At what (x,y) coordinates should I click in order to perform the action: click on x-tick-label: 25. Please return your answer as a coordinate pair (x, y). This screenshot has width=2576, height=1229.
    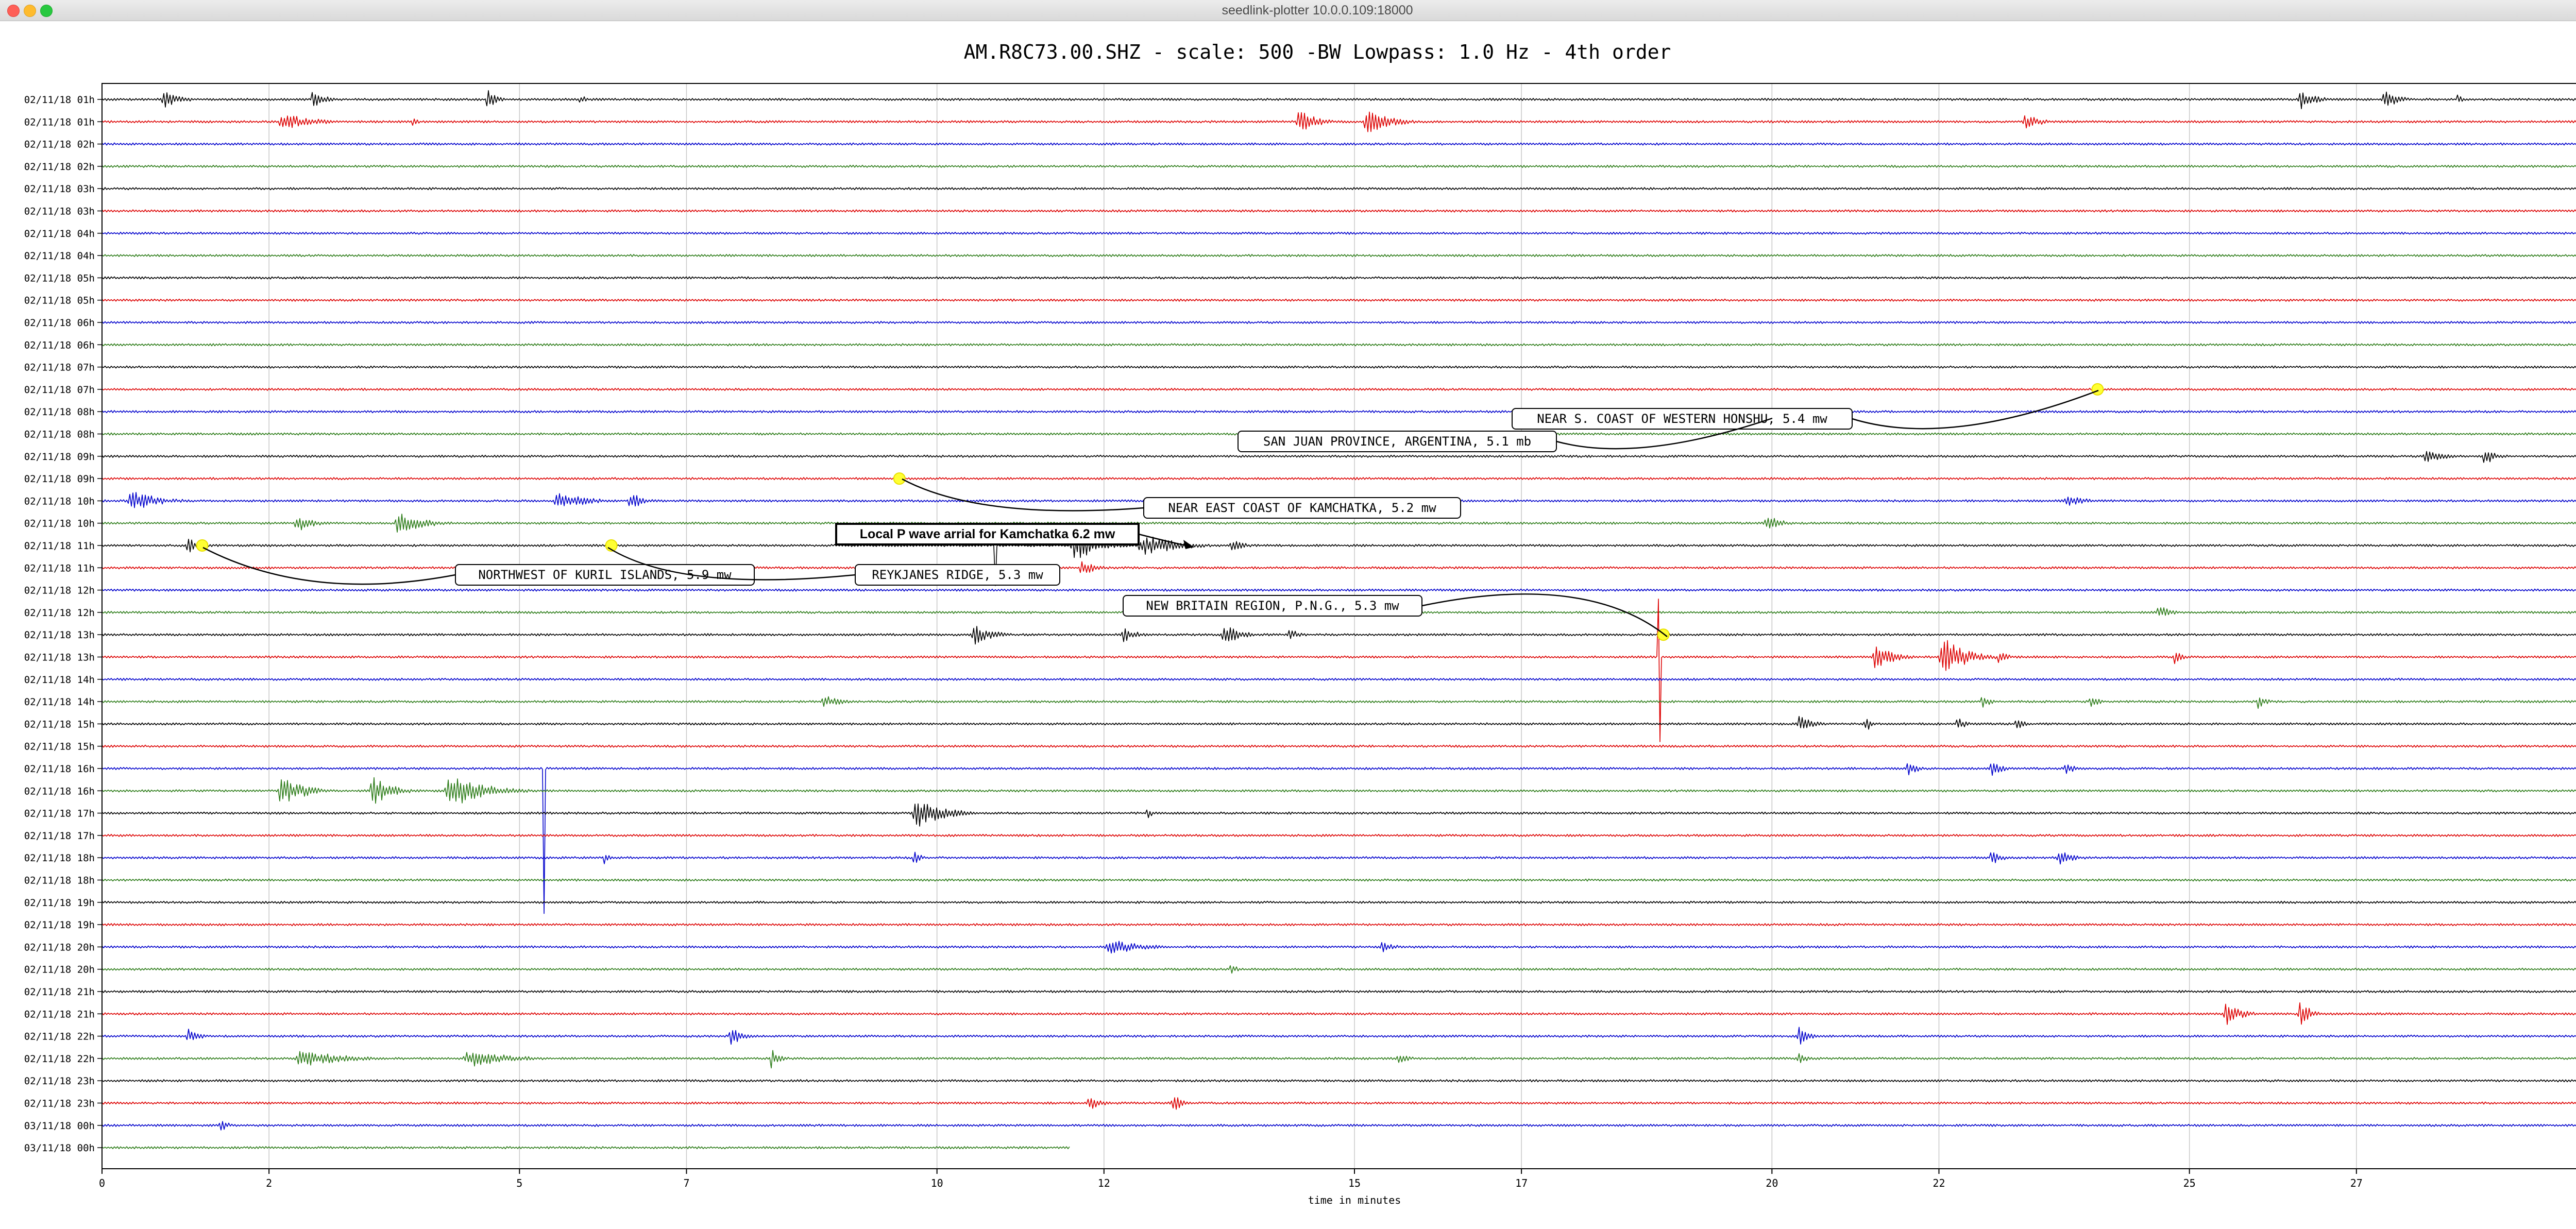
    Looking at the image, I should click on (2189, 1183).